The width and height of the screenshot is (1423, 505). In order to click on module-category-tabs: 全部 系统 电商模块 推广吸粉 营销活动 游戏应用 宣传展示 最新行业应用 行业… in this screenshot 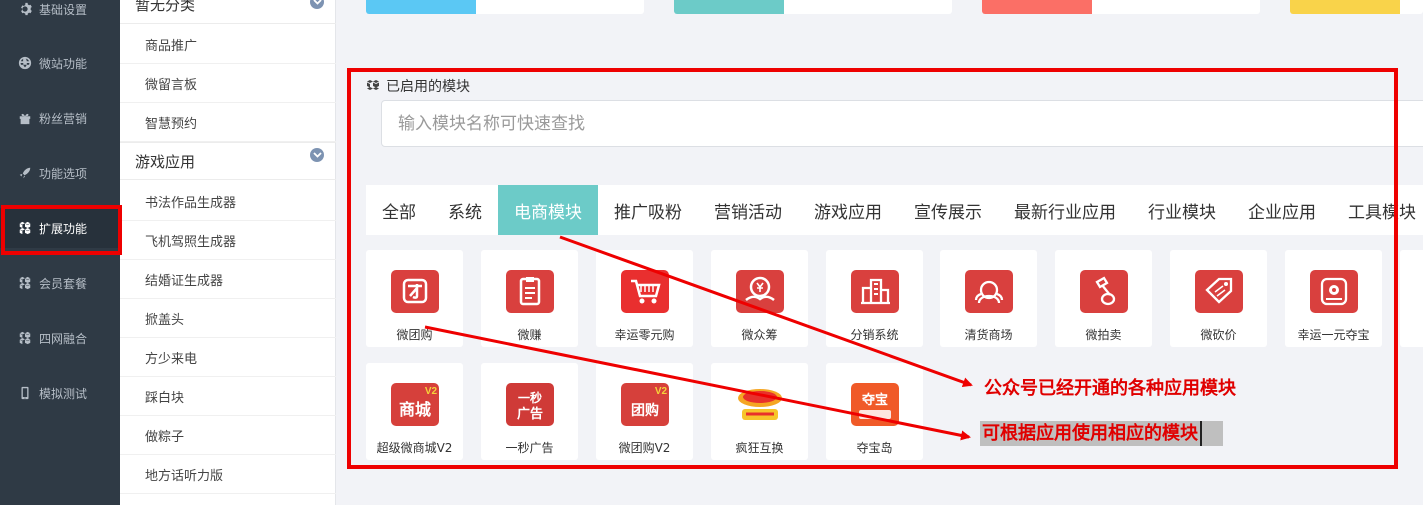, I will do `click(894, 210)`.